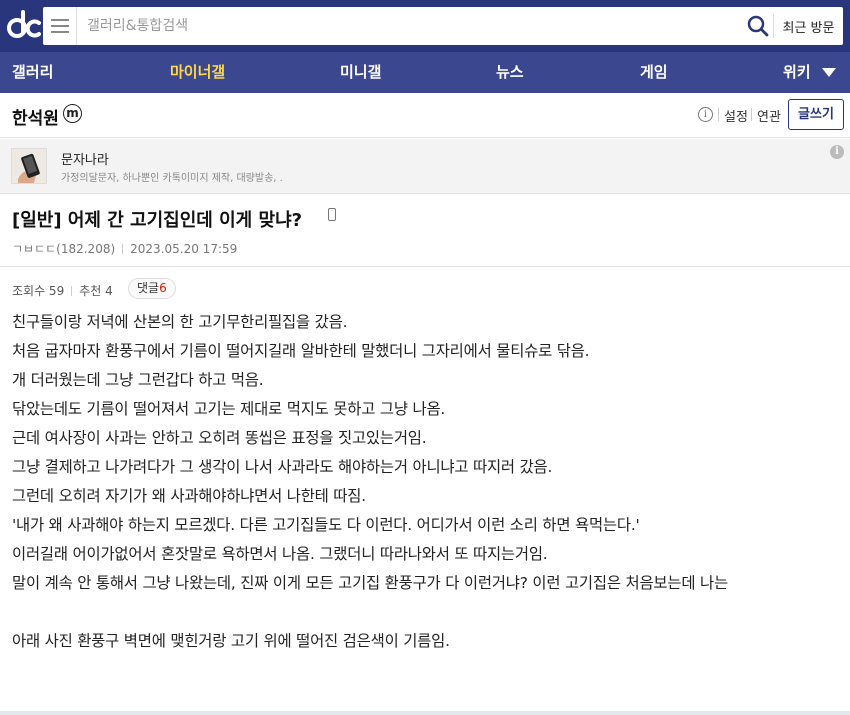 The width and height of the screenshot is (850, 715). Describe the element at coordinates (148, 288) in the screenshot. I see `comment-label: 댓글` at that location.